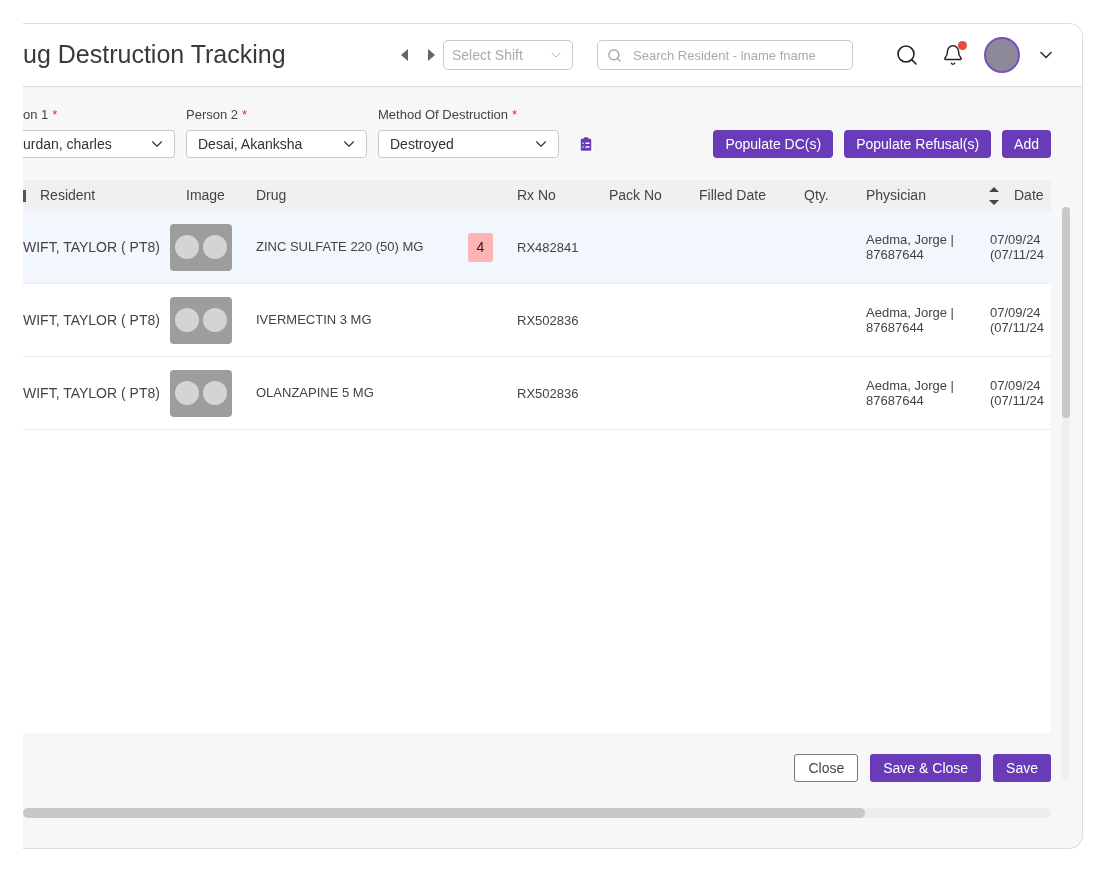  Describe the element at coordinates (826, 768) in the screenshot. I see `footer-button: Close` at that location.